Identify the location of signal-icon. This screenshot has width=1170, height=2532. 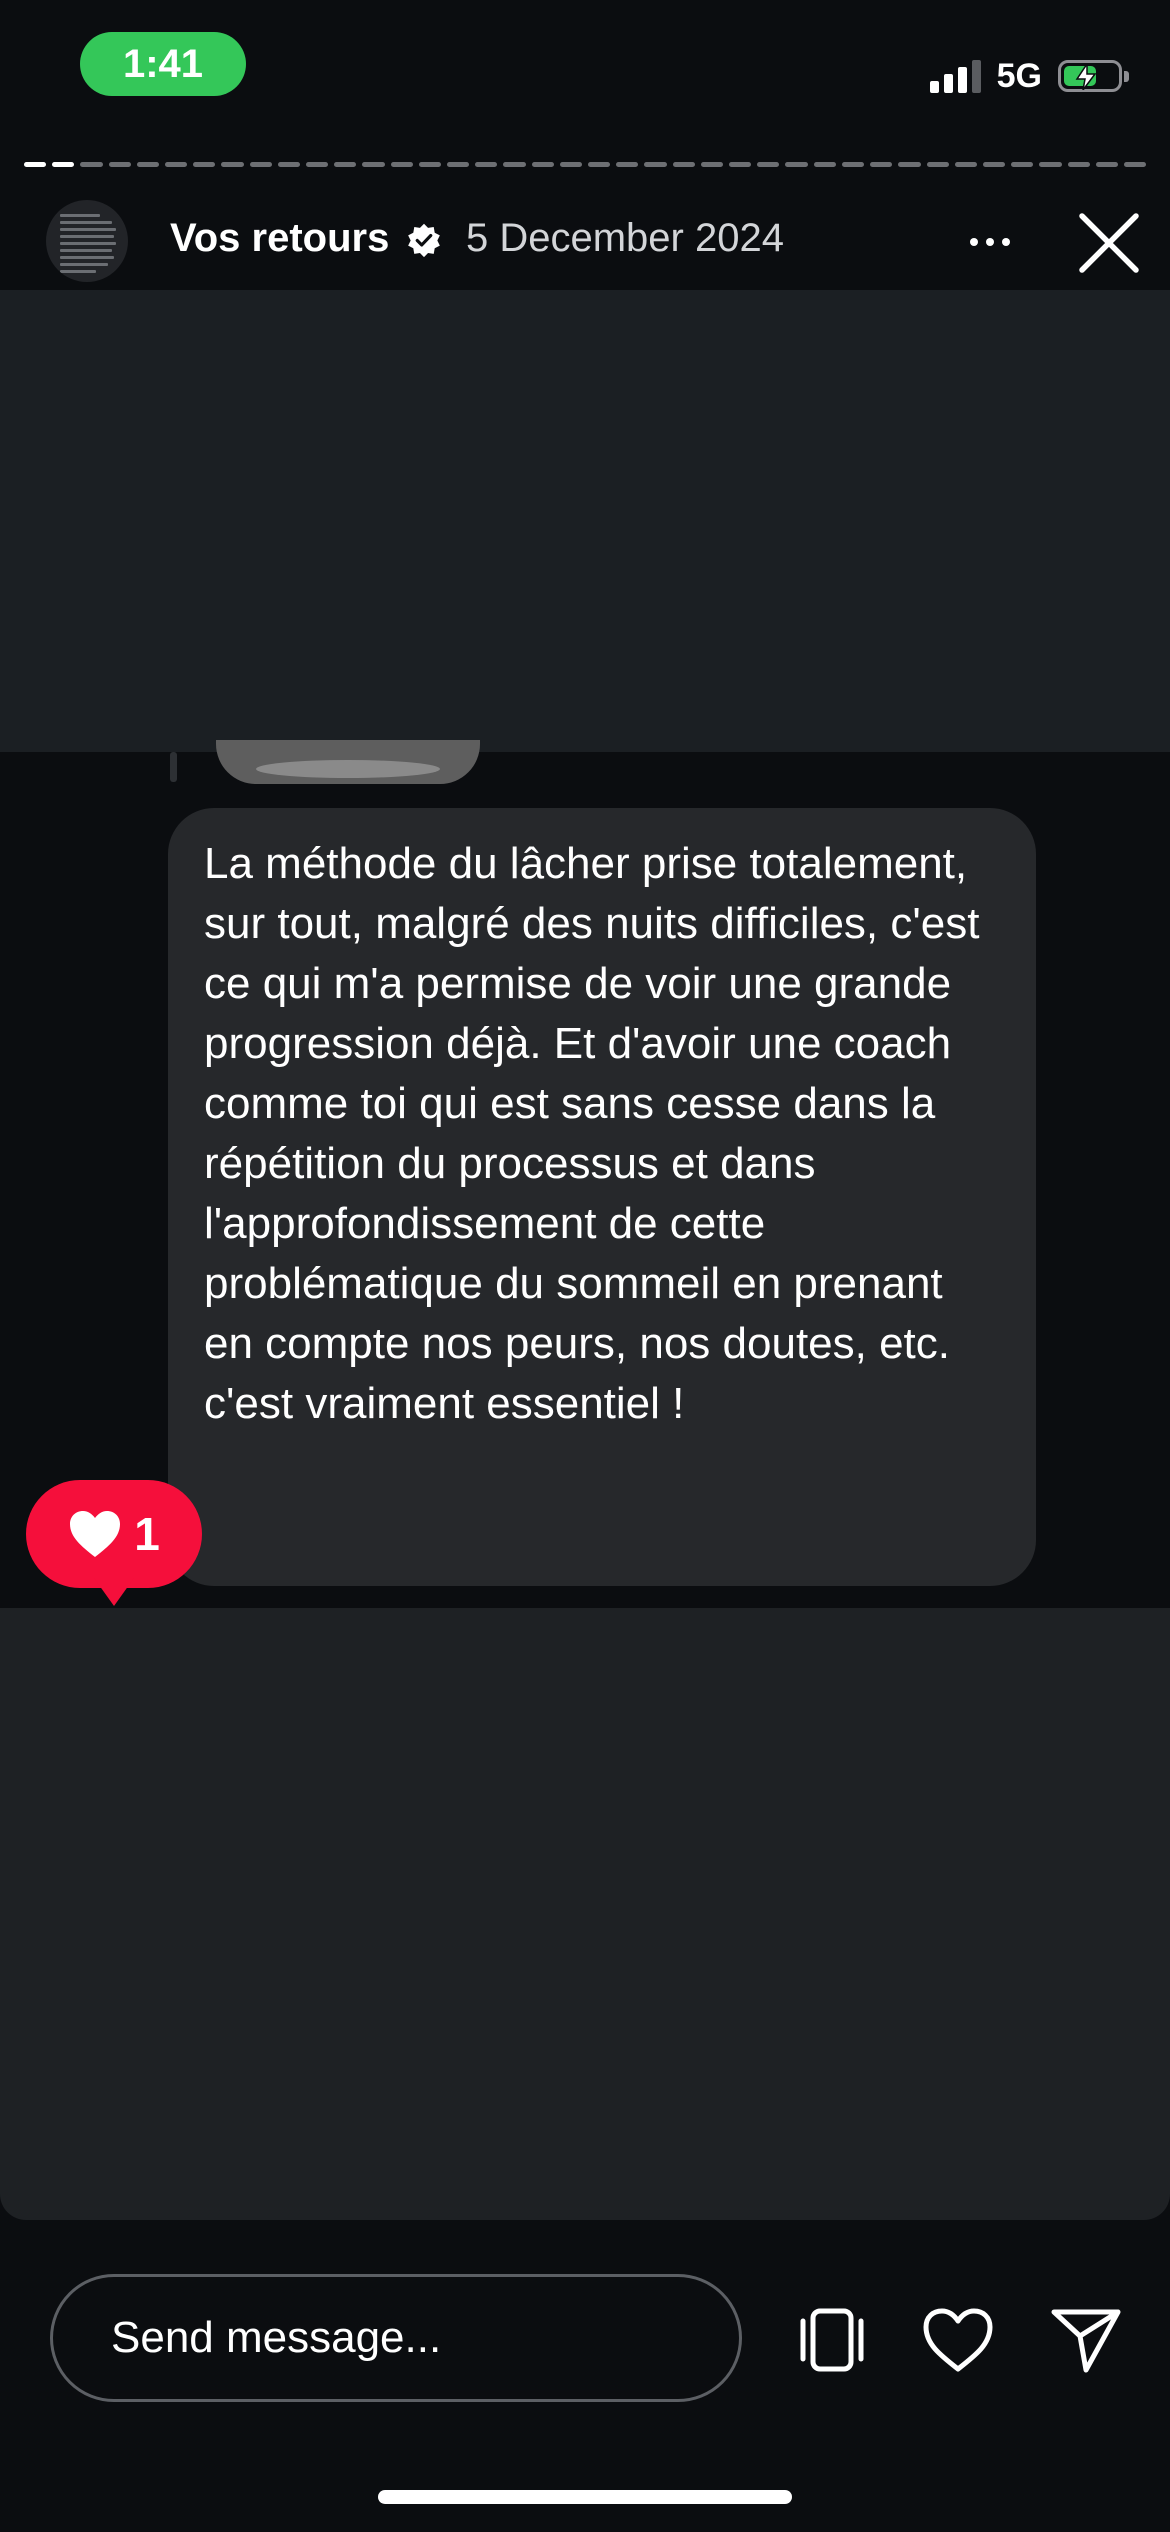
(955, 76).